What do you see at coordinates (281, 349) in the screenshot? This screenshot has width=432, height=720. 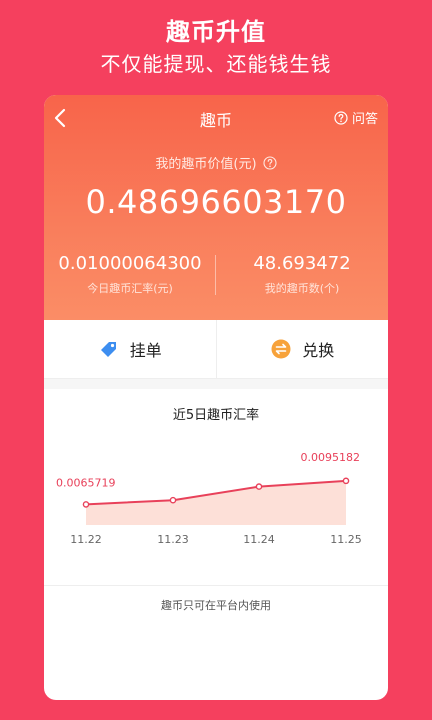 I see `exchange-icon` at bounding box center [281, 349].